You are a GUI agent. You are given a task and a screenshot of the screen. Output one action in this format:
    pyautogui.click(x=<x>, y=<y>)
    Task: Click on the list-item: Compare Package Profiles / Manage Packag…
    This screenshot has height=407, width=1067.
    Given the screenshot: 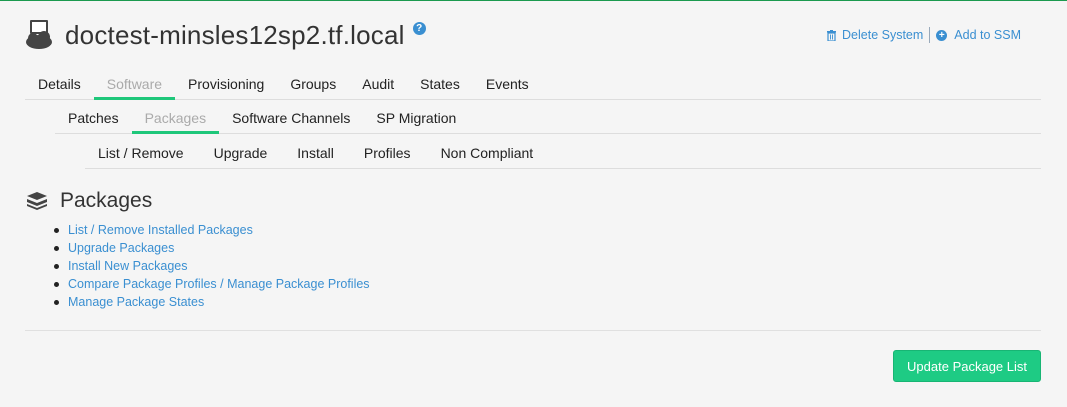 What is the action you would take?
    pyautogui.click(x=212, y=284)
    